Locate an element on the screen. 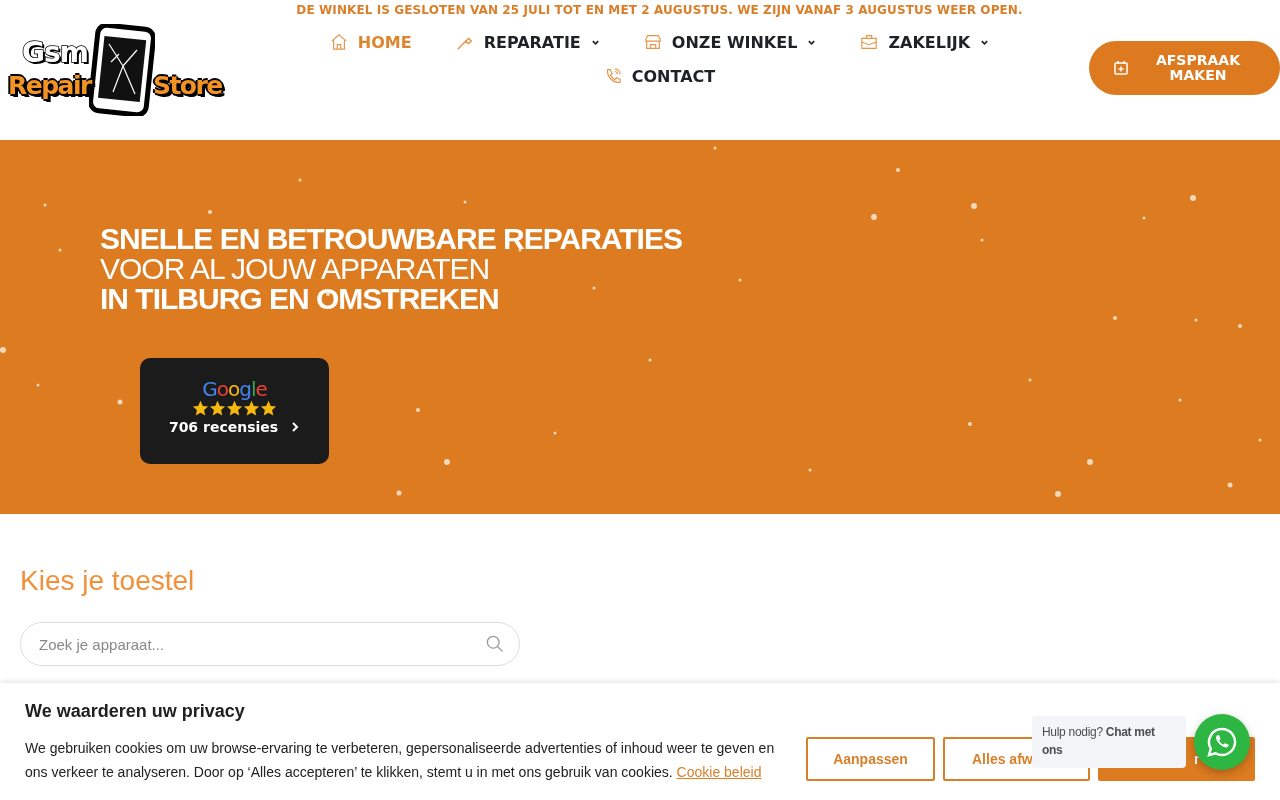 This screenshot has height=800, width=1280. review-card: Google 706 recensies is located at coordinates (234, 411).